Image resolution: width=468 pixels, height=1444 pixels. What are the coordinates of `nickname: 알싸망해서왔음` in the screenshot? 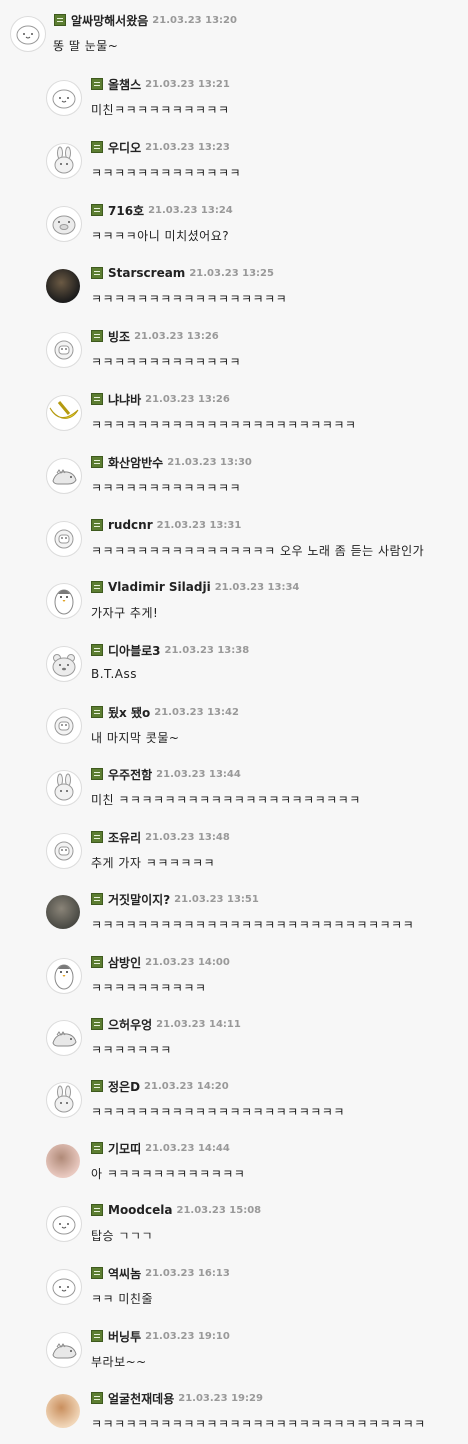 It's located at (109, 20).